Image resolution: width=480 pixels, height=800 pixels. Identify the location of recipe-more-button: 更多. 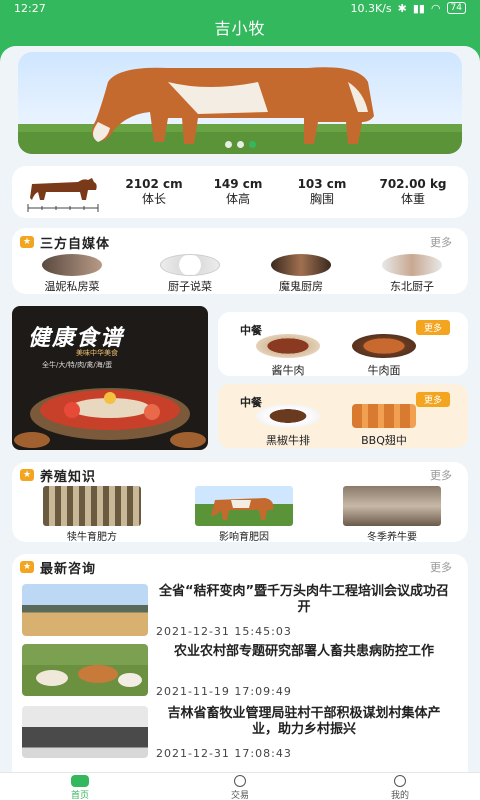
(432, 327).